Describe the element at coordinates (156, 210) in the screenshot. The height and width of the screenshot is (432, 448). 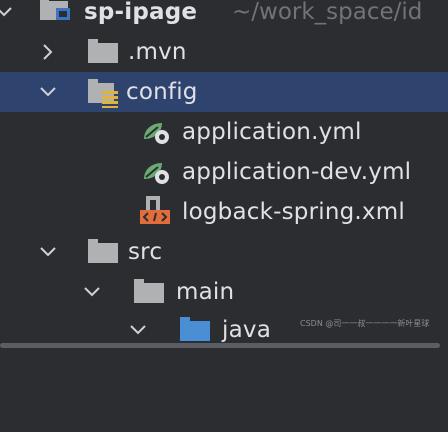
I see `xml-file-icon` at that location.